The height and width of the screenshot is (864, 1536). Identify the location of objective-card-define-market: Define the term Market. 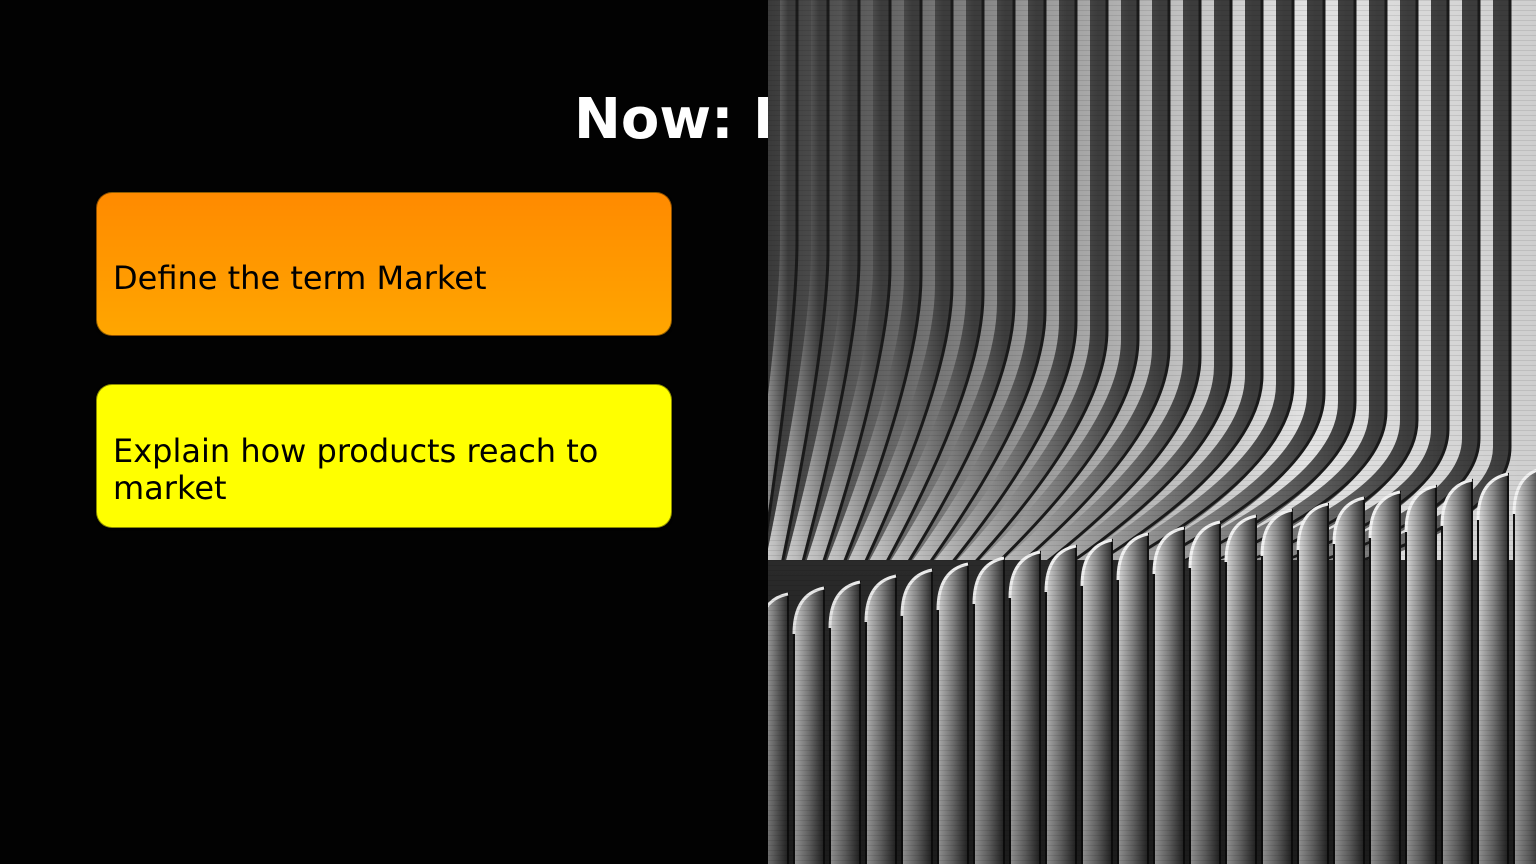
(384, 264).